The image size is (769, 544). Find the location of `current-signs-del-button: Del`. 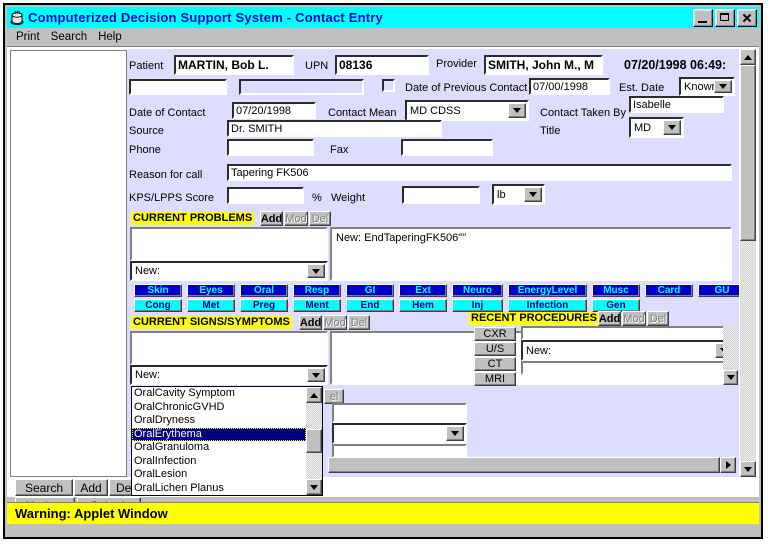

current-signs-del-button: Del is located at coordinates (359, 322).